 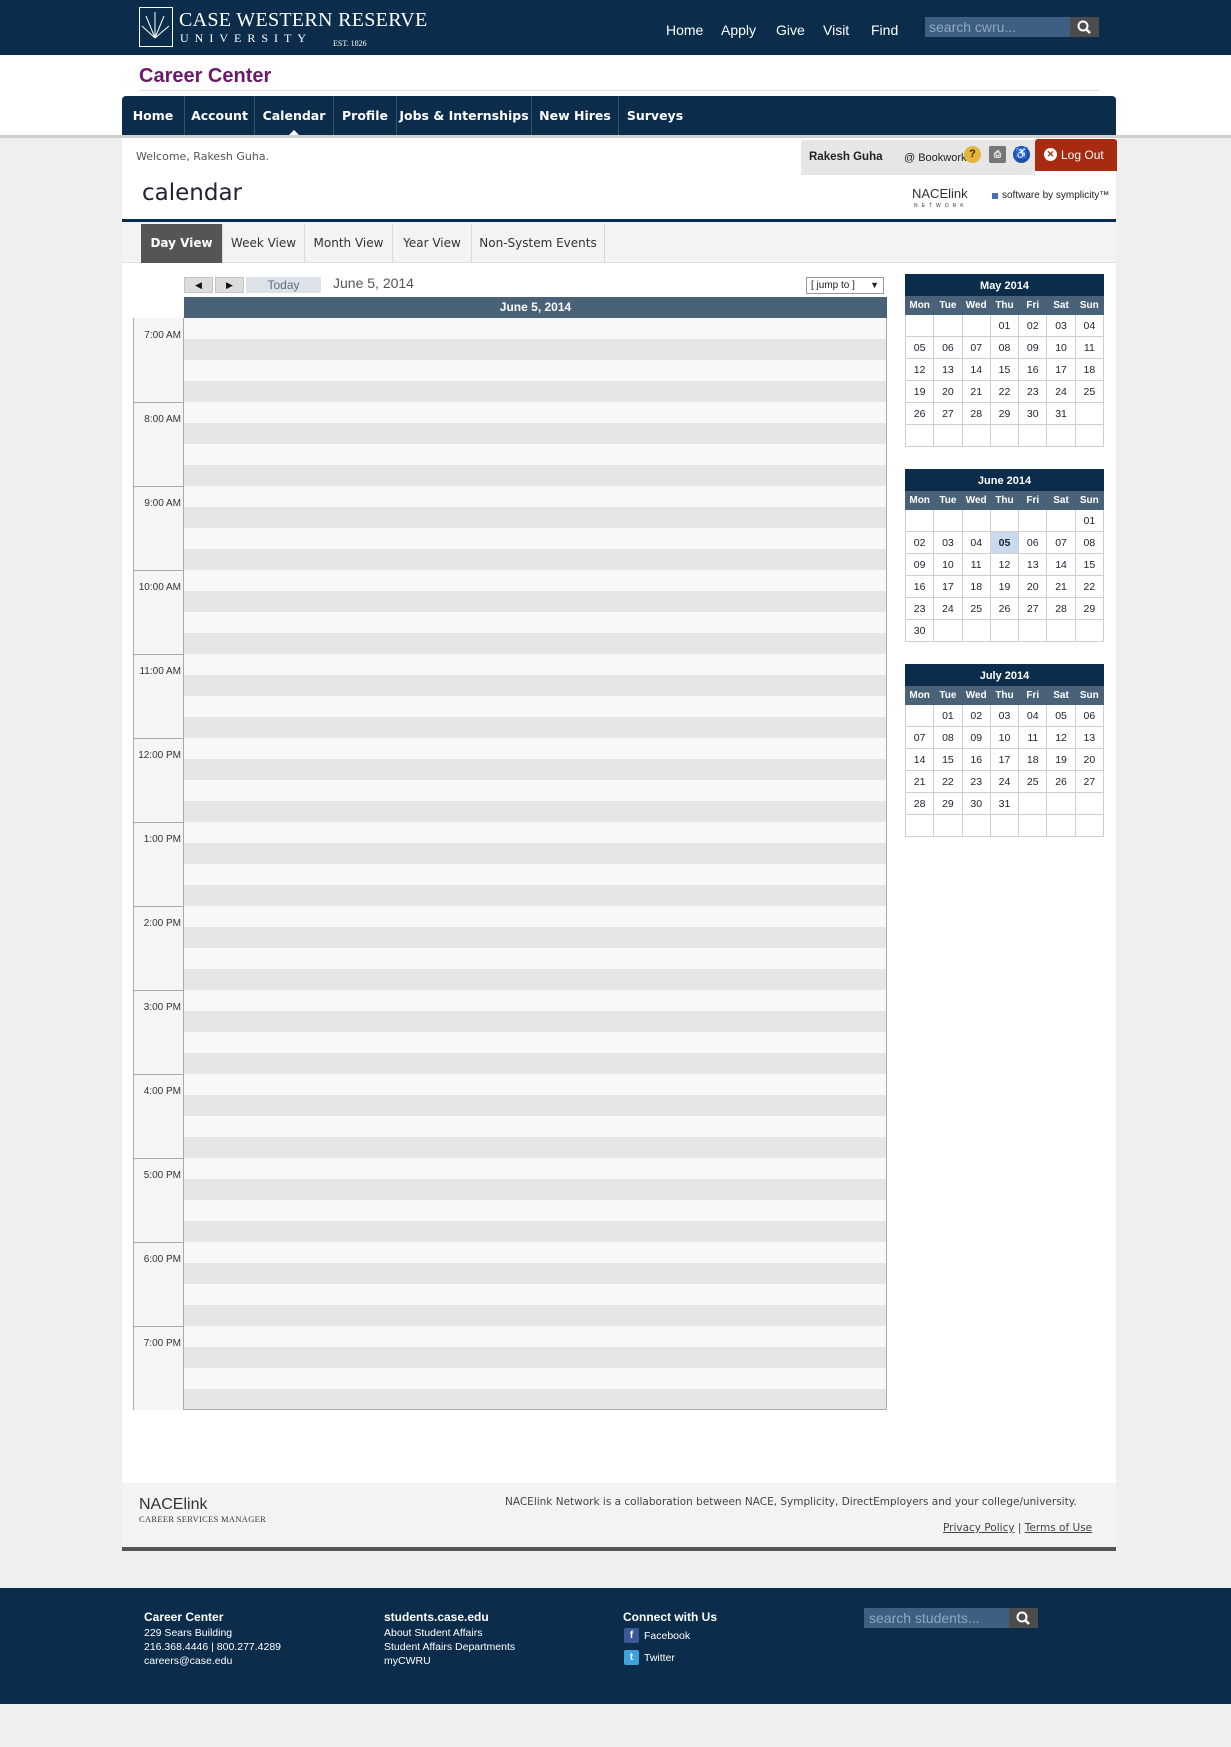 I want to click on footer-mycwru: myCWRU, so click(x=407, y=1661).